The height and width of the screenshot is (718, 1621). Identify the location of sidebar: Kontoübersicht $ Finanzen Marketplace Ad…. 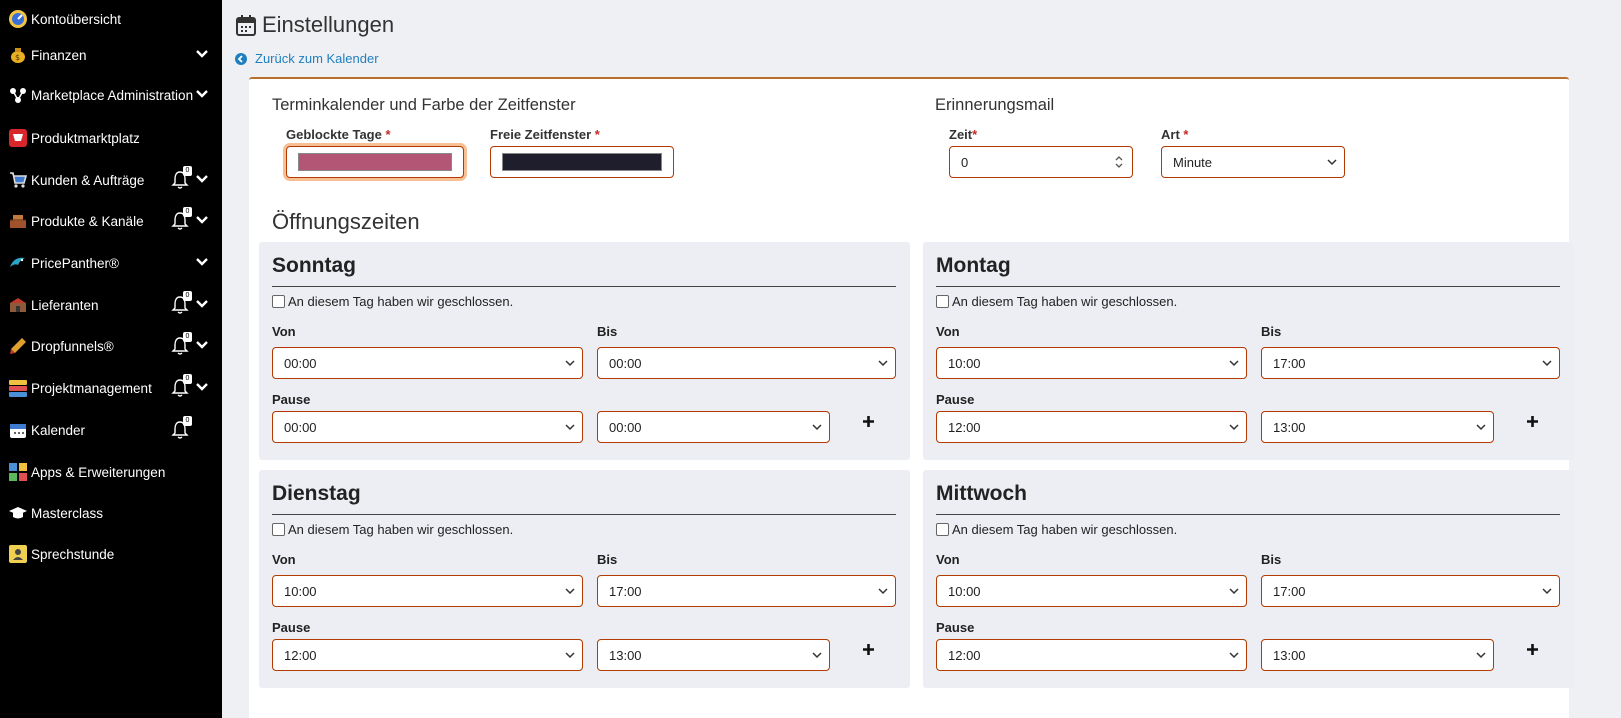
(111, 359).